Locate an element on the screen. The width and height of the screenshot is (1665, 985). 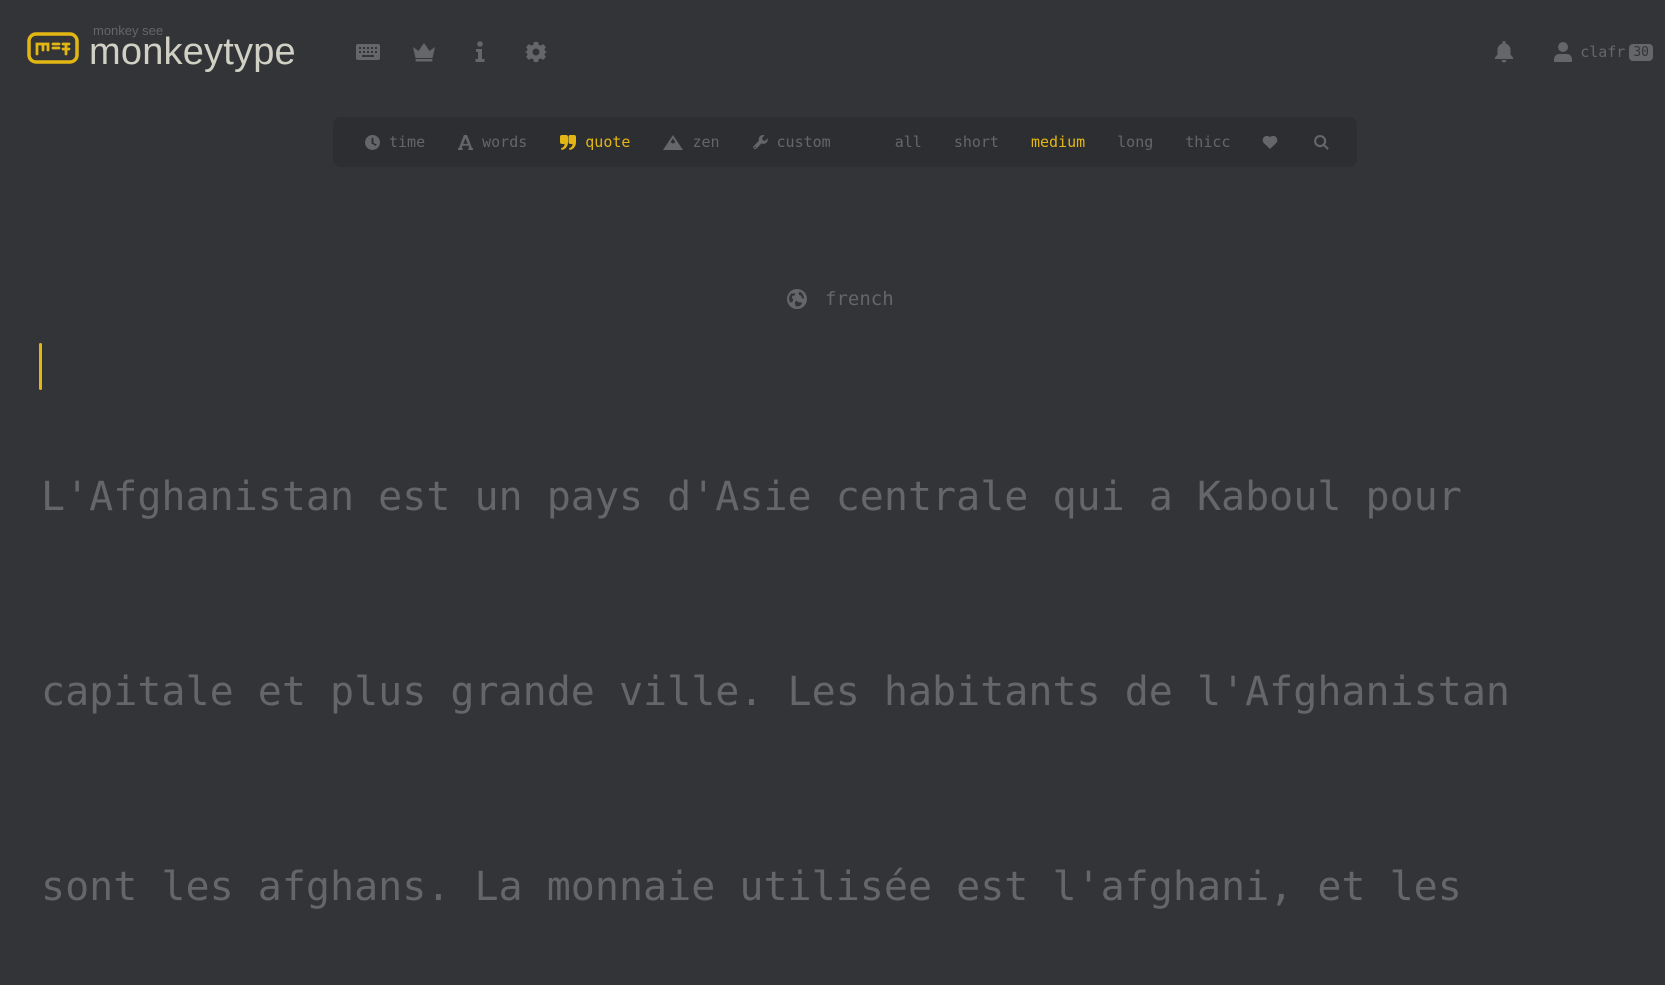
favorite-quotes-button is located at coordinates (1270, 142).